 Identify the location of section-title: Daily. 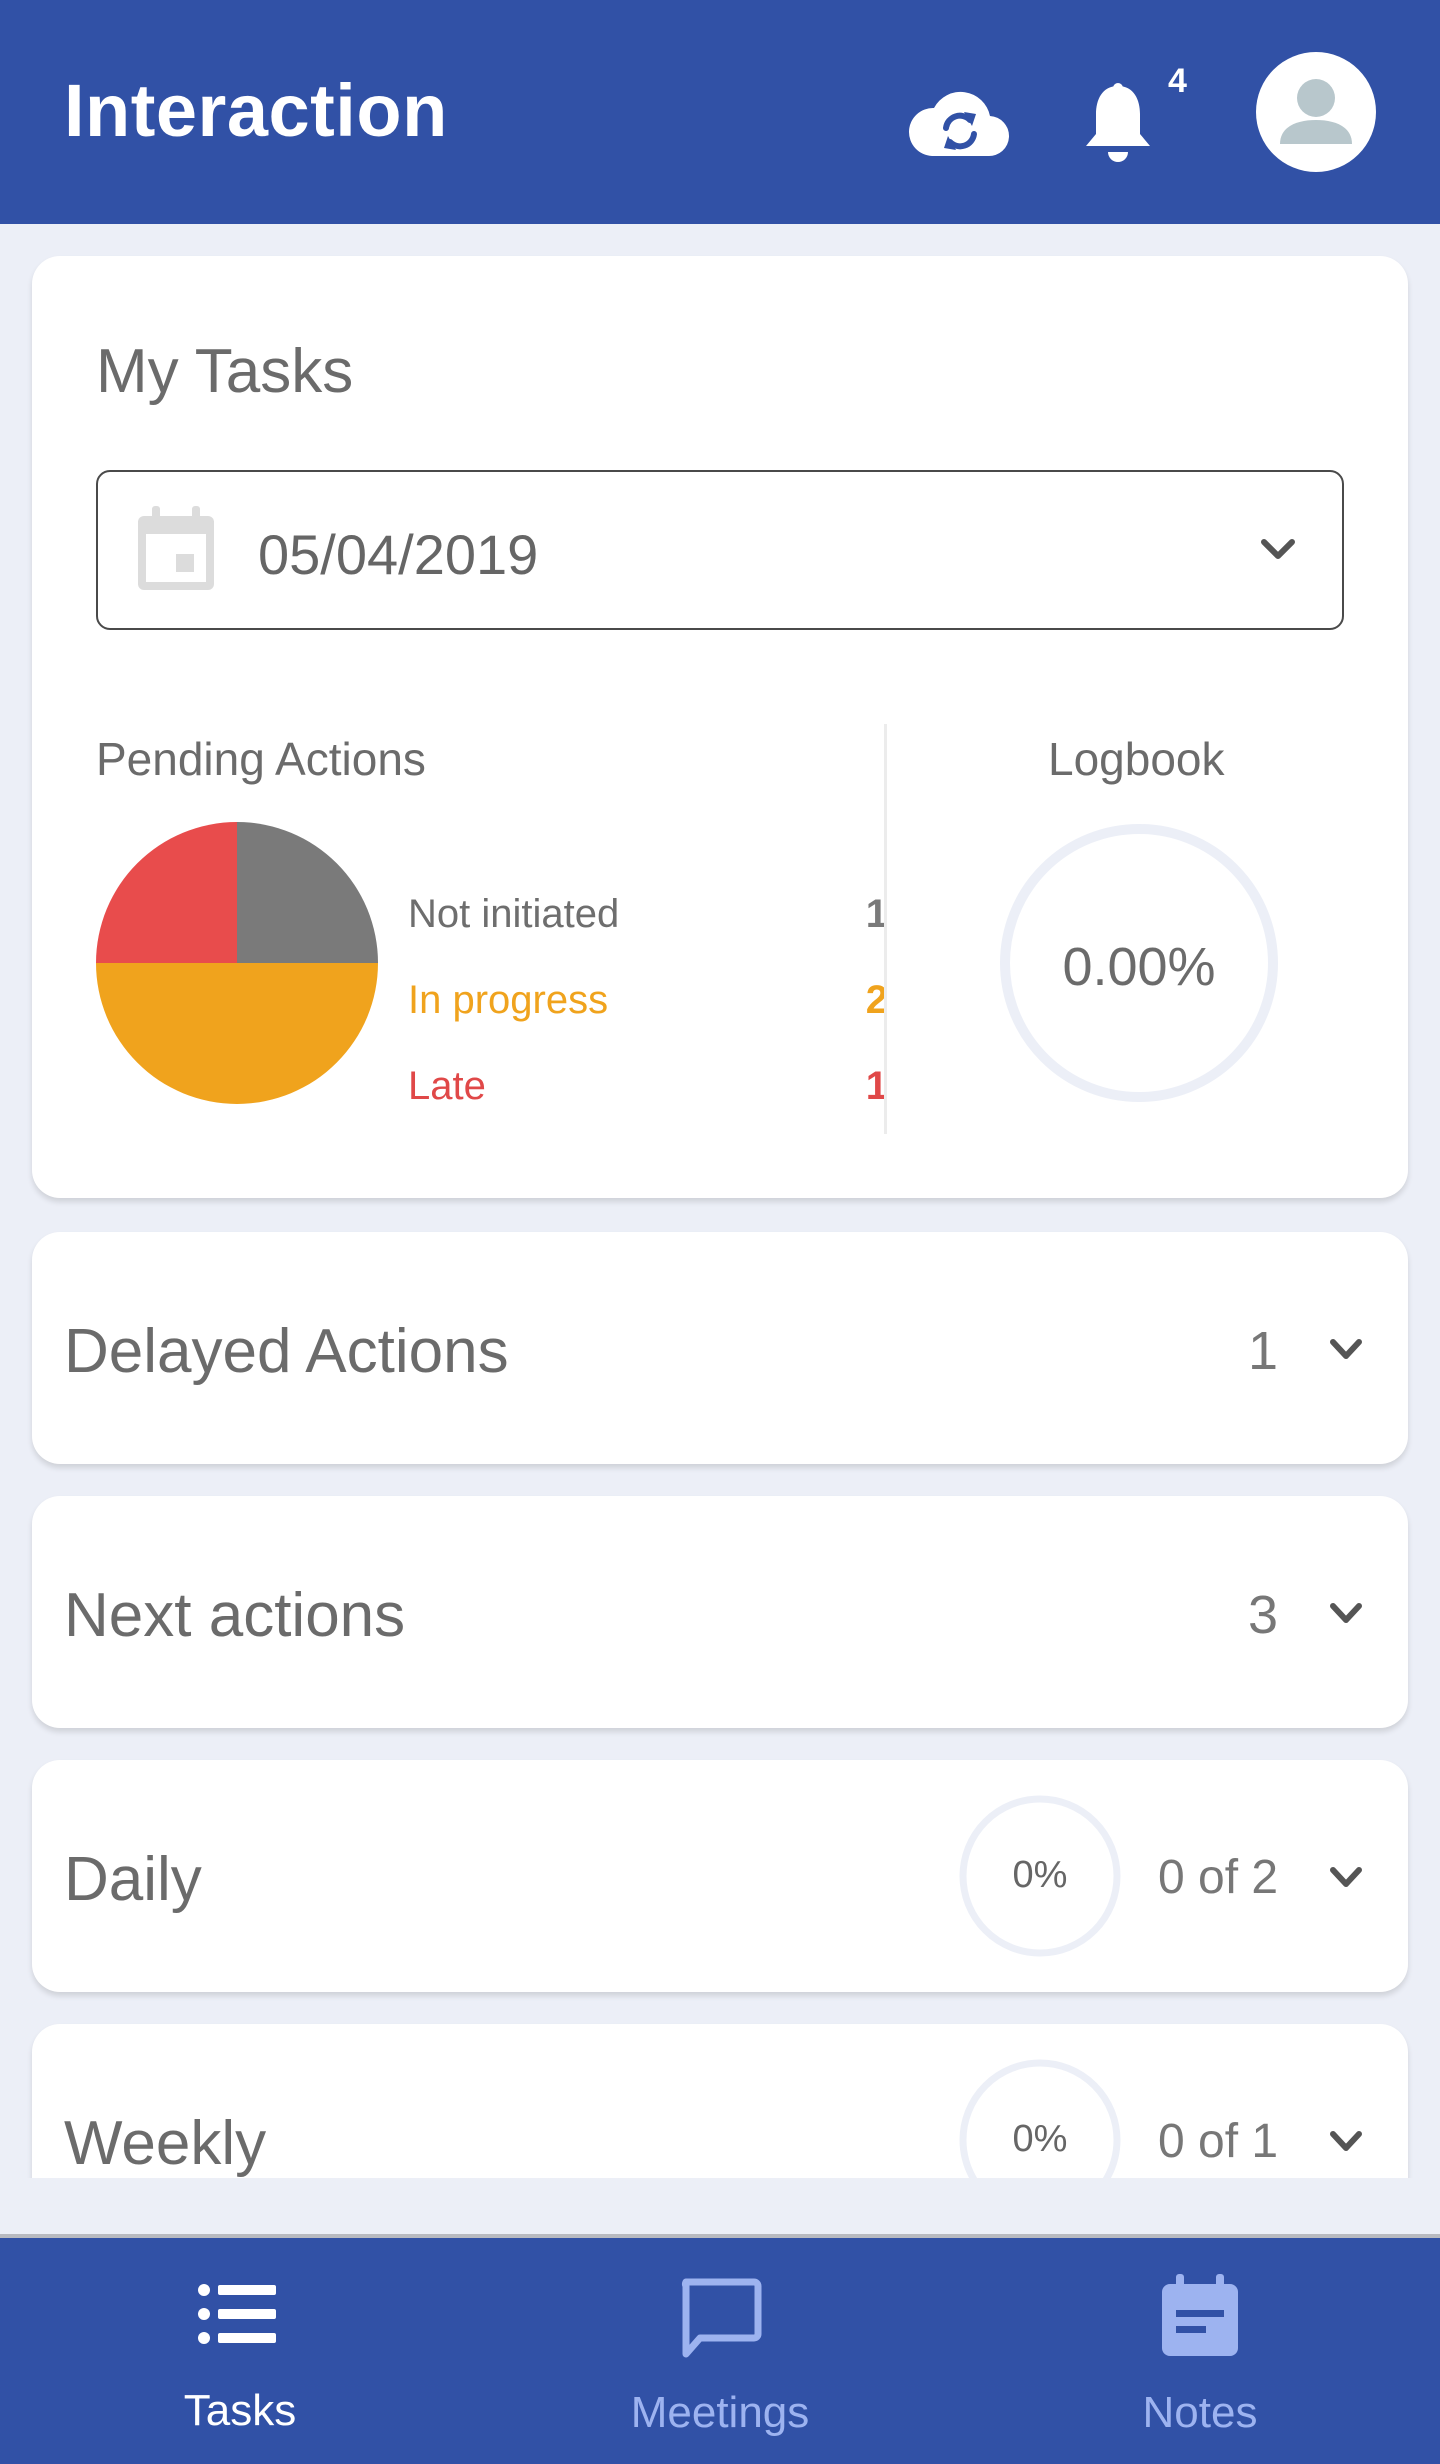
(133, 1879).